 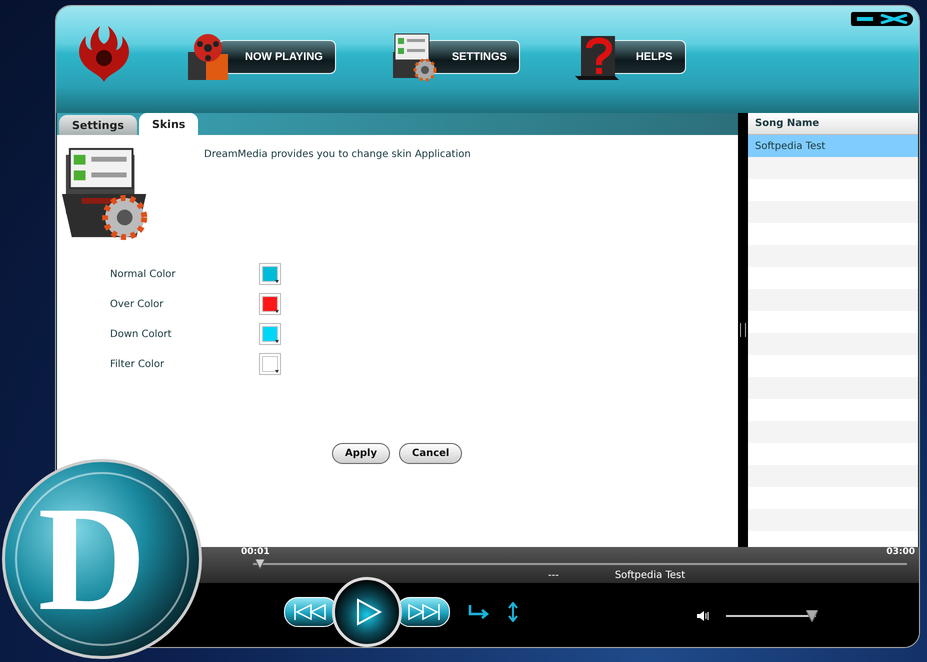 What do you see at coordinates (703, 616) in the screenshot?
I see `speaker-icon` at bounding box center [703, 616].